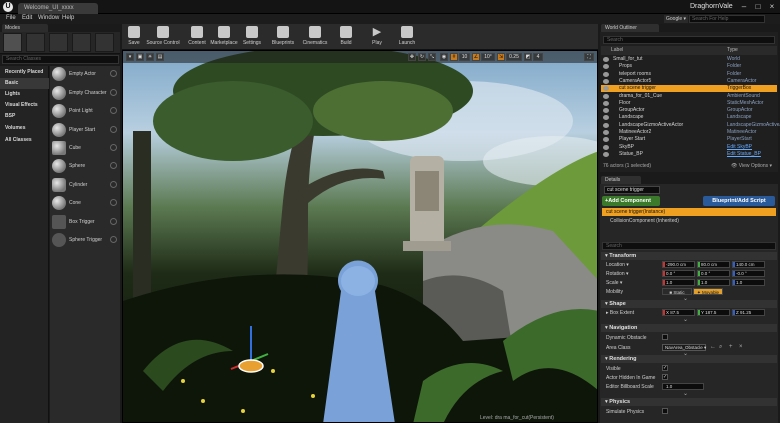  I want to click on outliner-row: SkyBP Edit SkyBP, so click(689, 147).